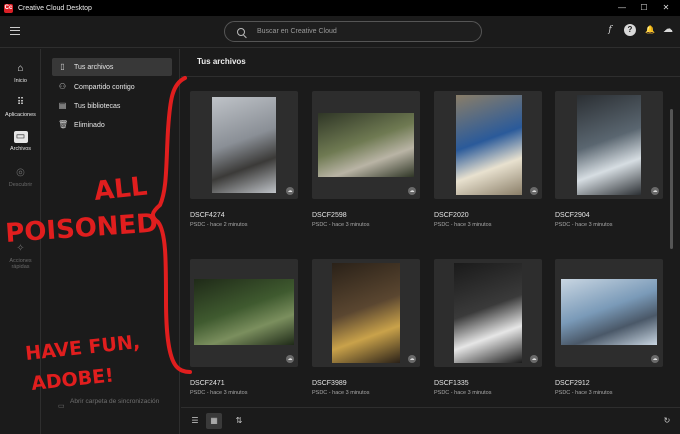 The width and height of the screenshot is (680, 434). Describe the element at coordinates (20, 102) in the screenshot. I see `apps-grid-icon: ⠿` at that location.